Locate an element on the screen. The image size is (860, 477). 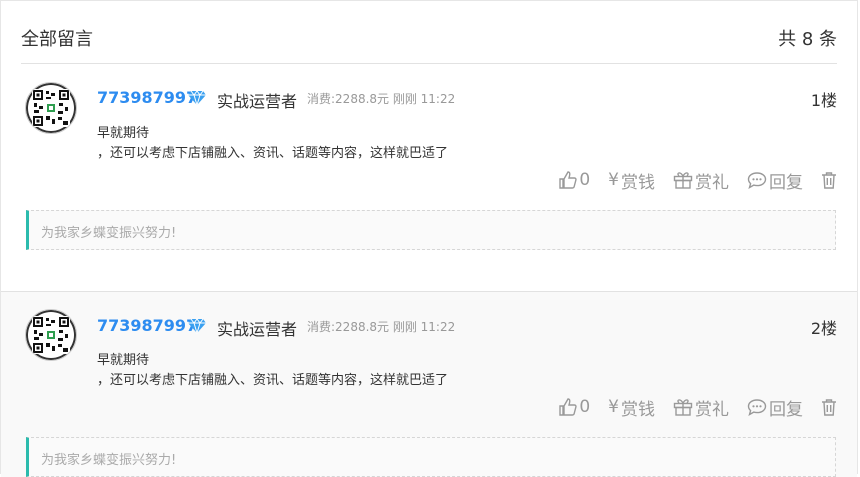
comments-header: 全部留言 共 8 条 is located at coordinates (429, 44).